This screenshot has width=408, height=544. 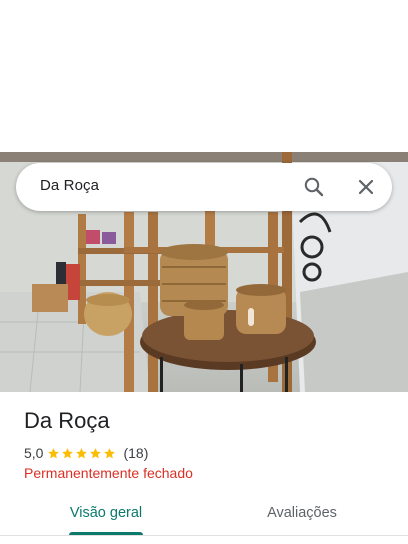 What do you see at coordinates (108, 473) in the screenshot?
I see `status-text: Permanentemente fechado` at bounding box center [108, 473].